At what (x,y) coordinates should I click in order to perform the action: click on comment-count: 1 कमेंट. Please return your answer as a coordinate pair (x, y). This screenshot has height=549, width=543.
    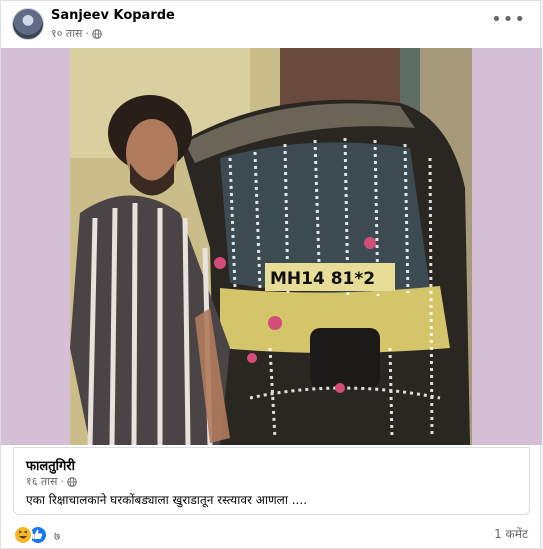
    Looking at the image, I should click on (511, 533).